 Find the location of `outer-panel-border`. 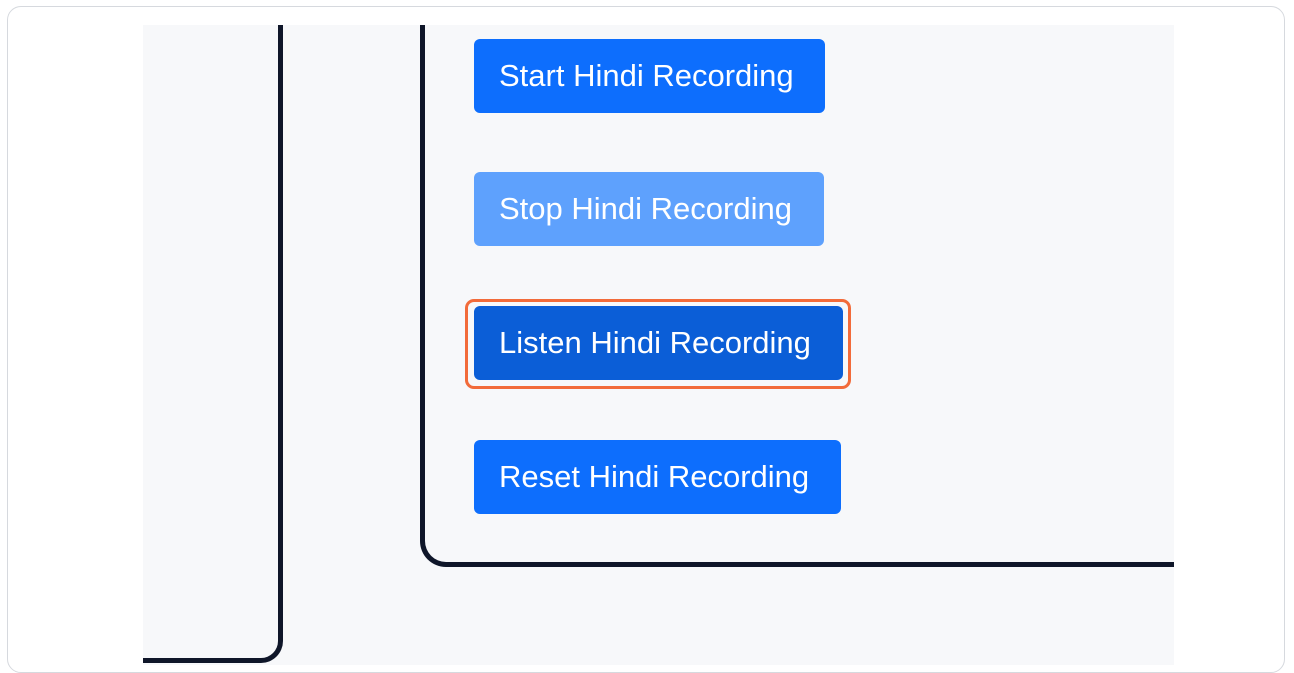

outer-panel-border is located at coordinates (213, 344).